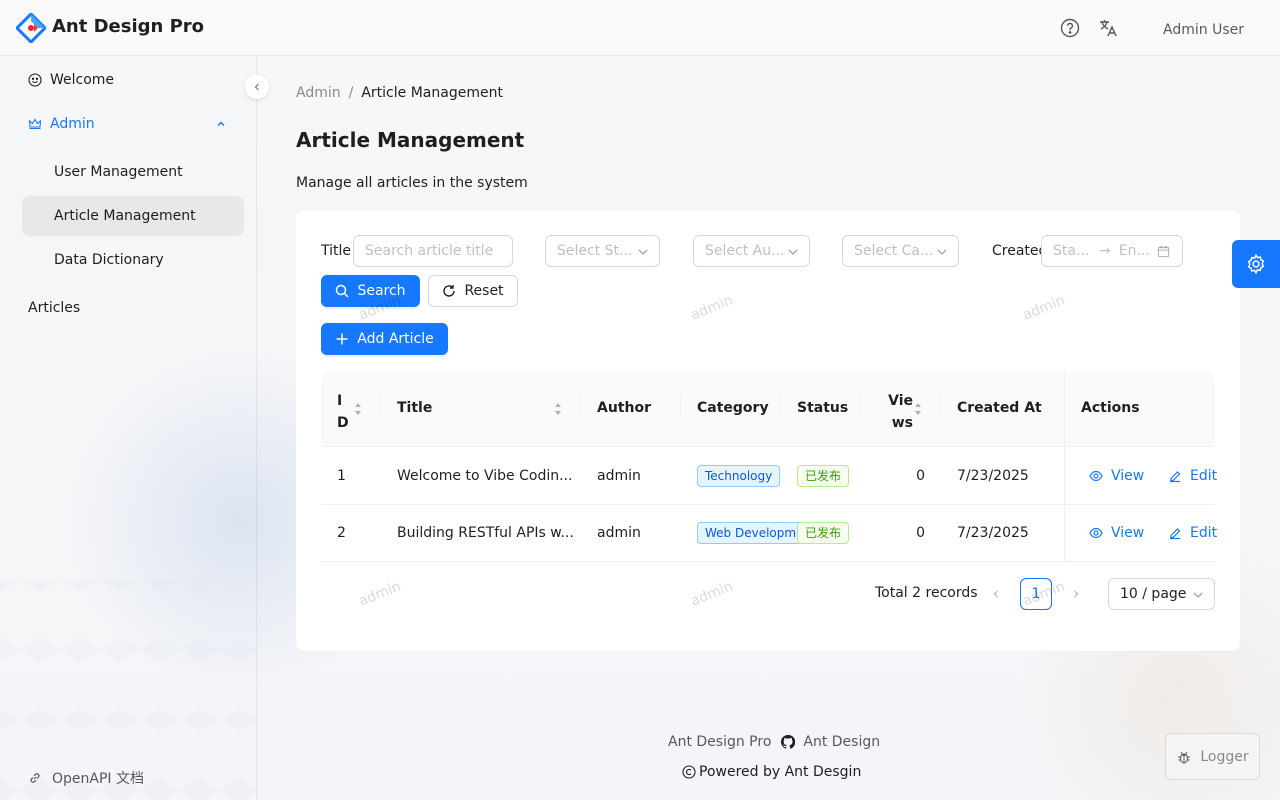 The height and width of the screenshot is (800, 1280). I want to click on logger-label: Logger, so click(1224, 756).